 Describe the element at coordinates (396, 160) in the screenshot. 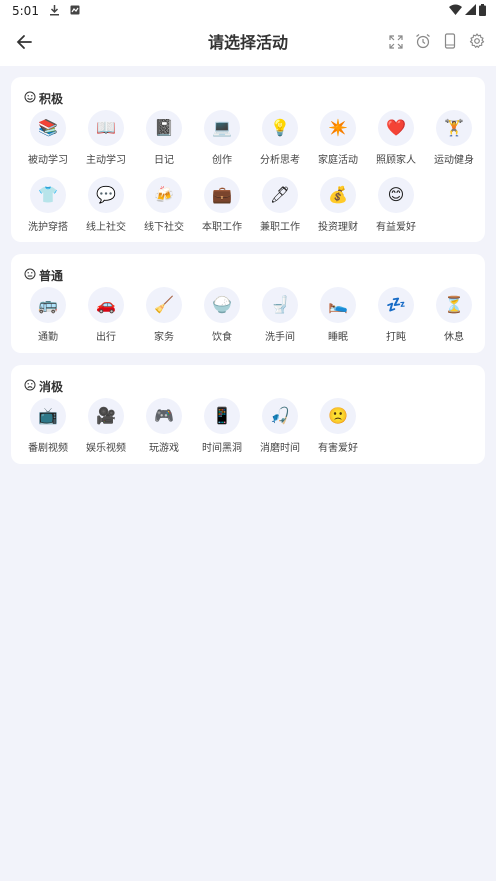

I see `activity-label: 照顾家人` at that location.